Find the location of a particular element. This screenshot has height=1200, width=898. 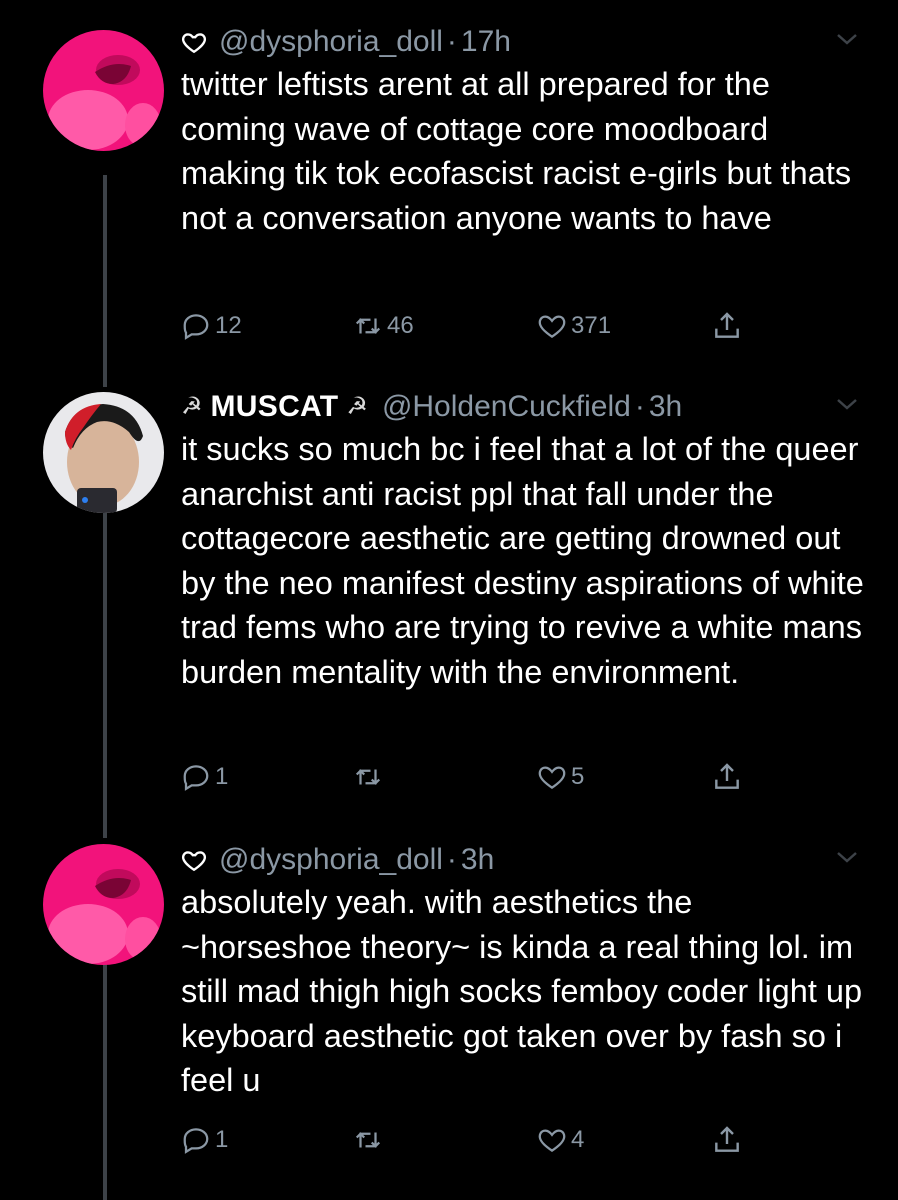

reply-button: 12 is located at coordinates (211, 326).